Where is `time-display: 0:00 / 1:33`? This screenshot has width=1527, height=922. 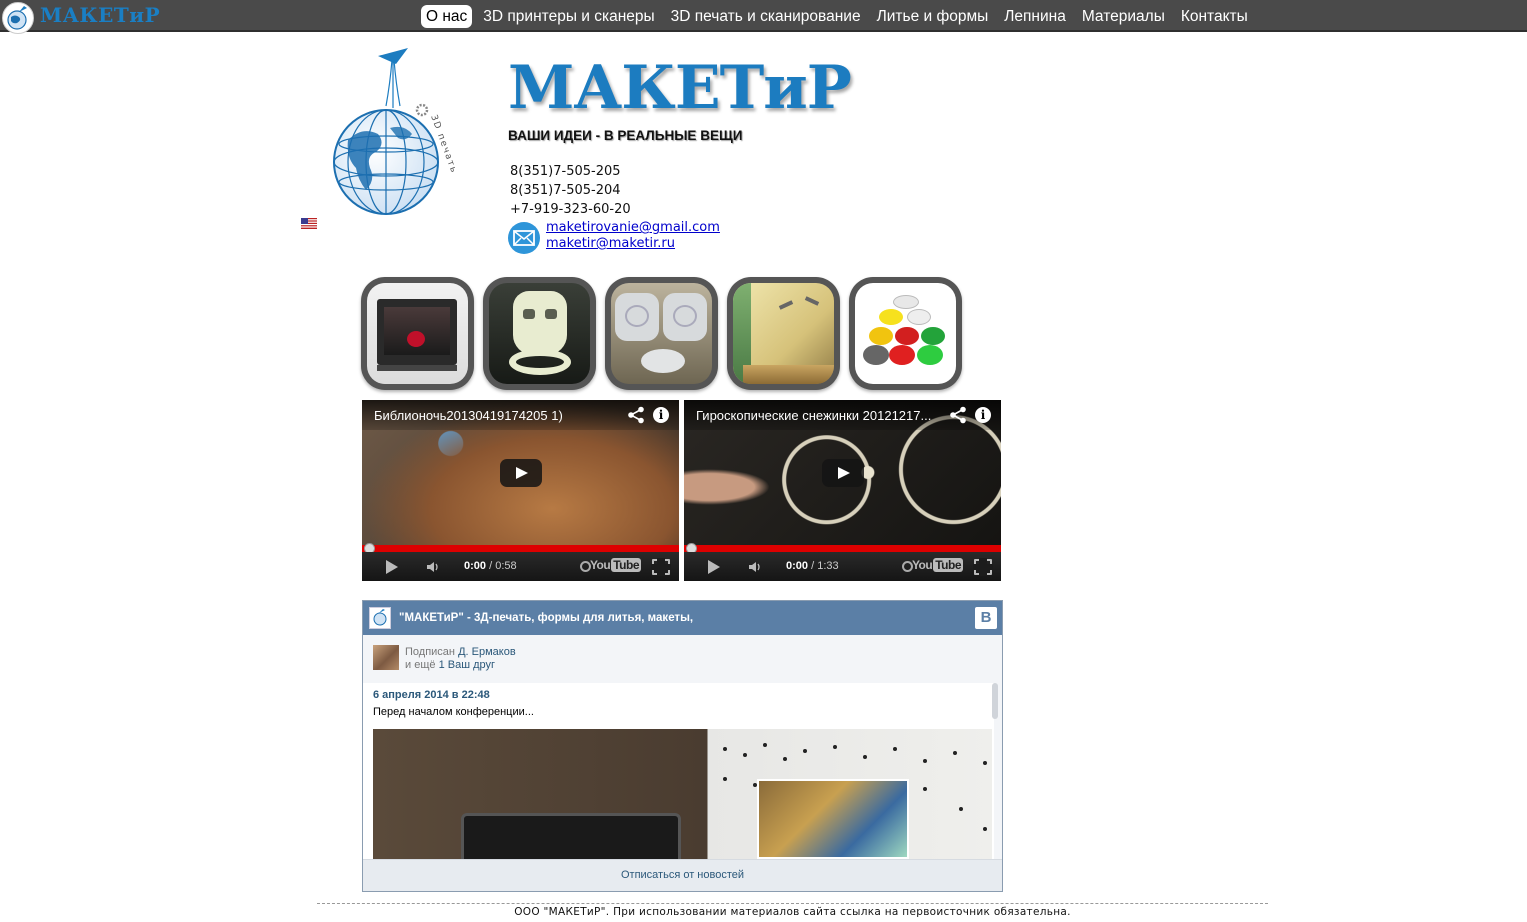
time-display: 0:00 / 1:33 is located at coordinates (812, 566).